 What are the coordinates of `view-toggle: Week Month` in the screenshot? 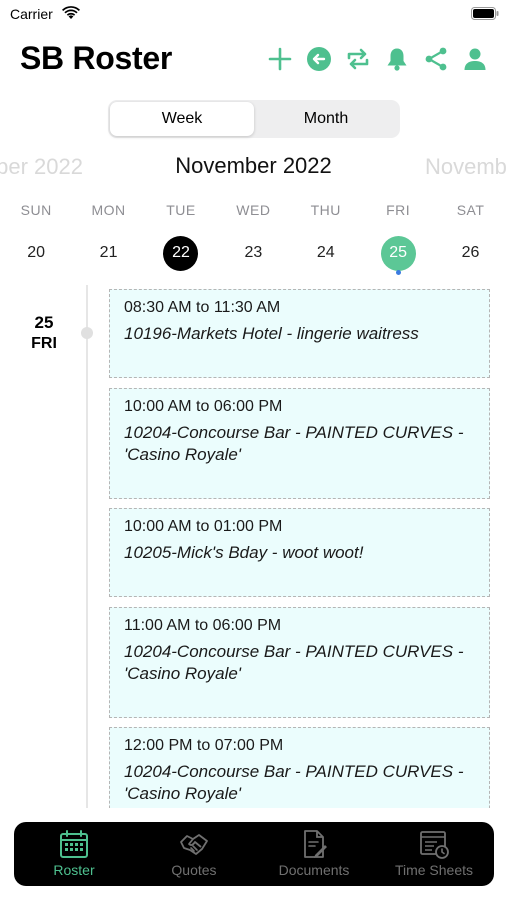 It's located at (254, 119).